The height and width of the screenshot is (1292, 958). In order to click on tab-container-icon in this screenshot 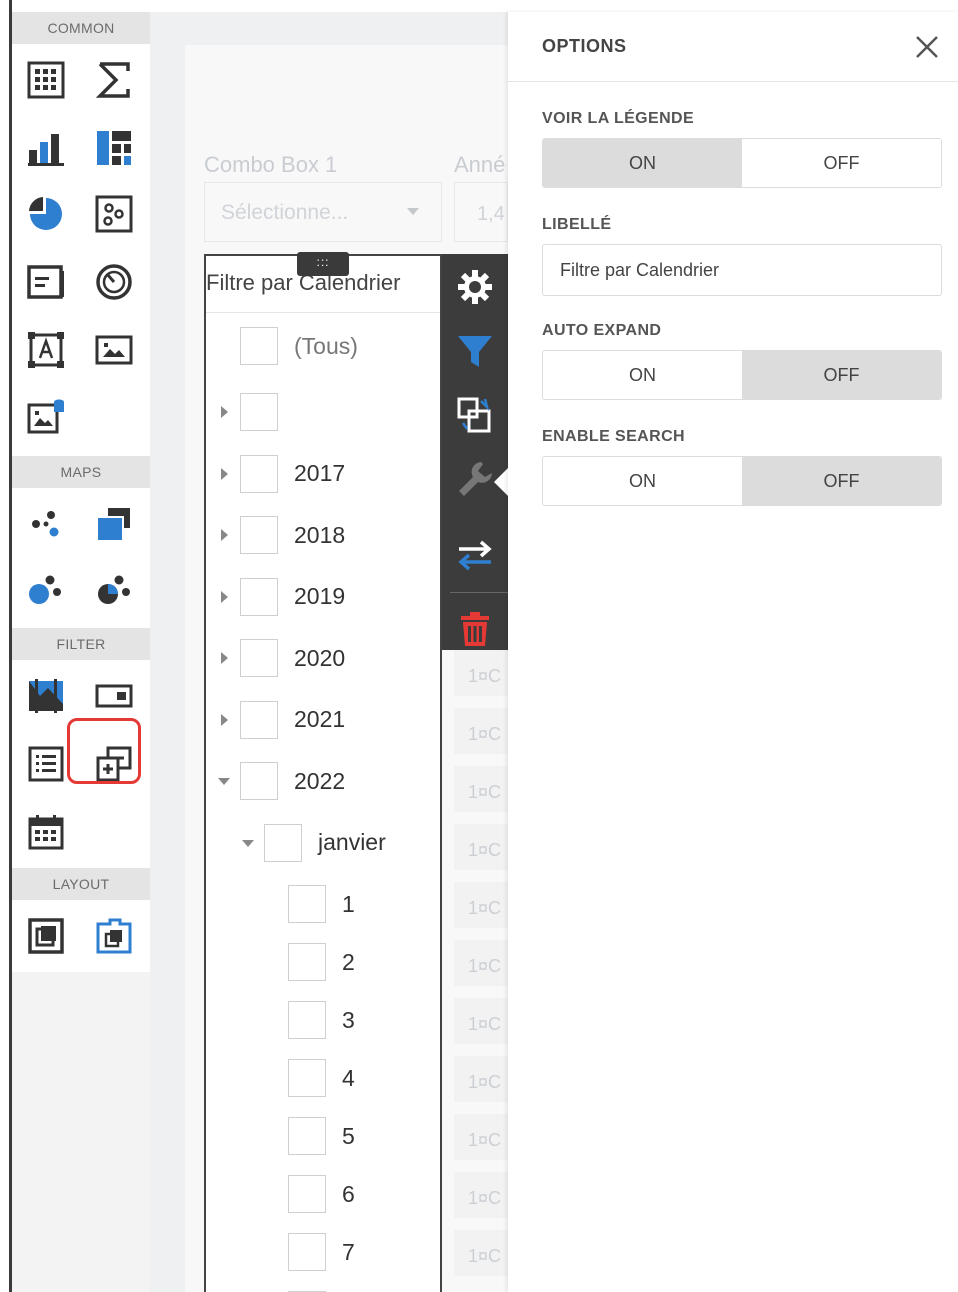, I will do `click(114, 936)`.